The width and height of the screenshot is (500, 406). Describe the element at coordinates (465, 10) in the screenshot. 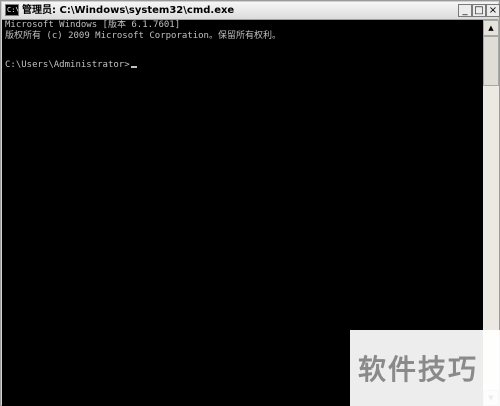

I see `minimize-button: _` at that location.